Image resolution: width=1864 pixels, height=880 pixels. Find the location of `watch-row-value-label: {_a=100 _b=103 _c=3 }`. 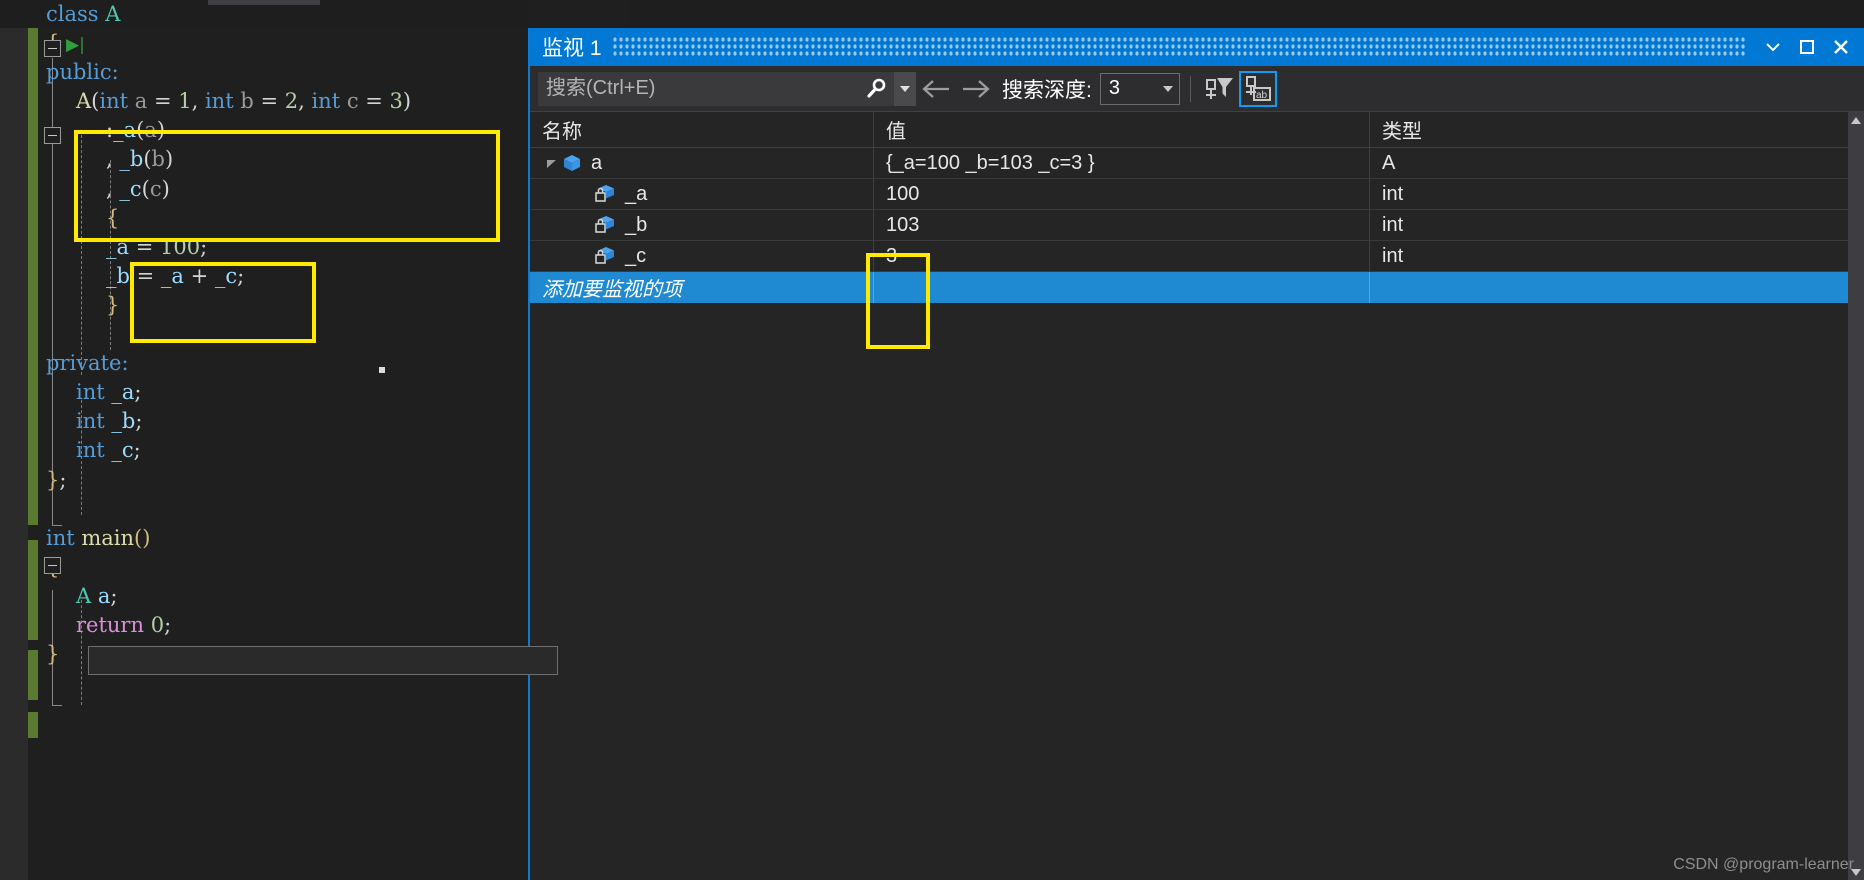

watch-row-value-label: {_a=100 _b=103 _c=3 } is located at coordinates (990, 162).